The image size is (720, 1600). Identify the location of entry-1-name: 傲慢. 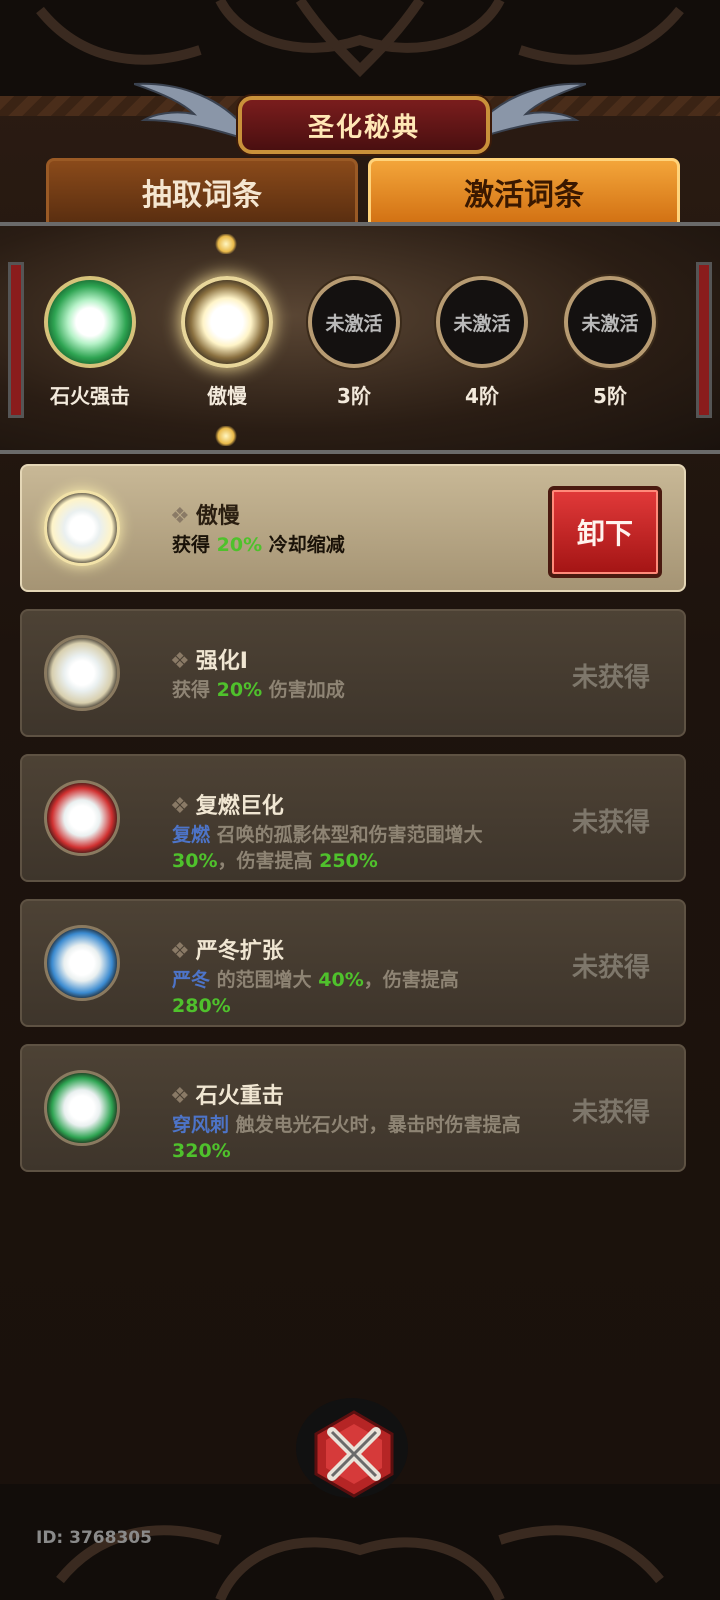
(217, 516).